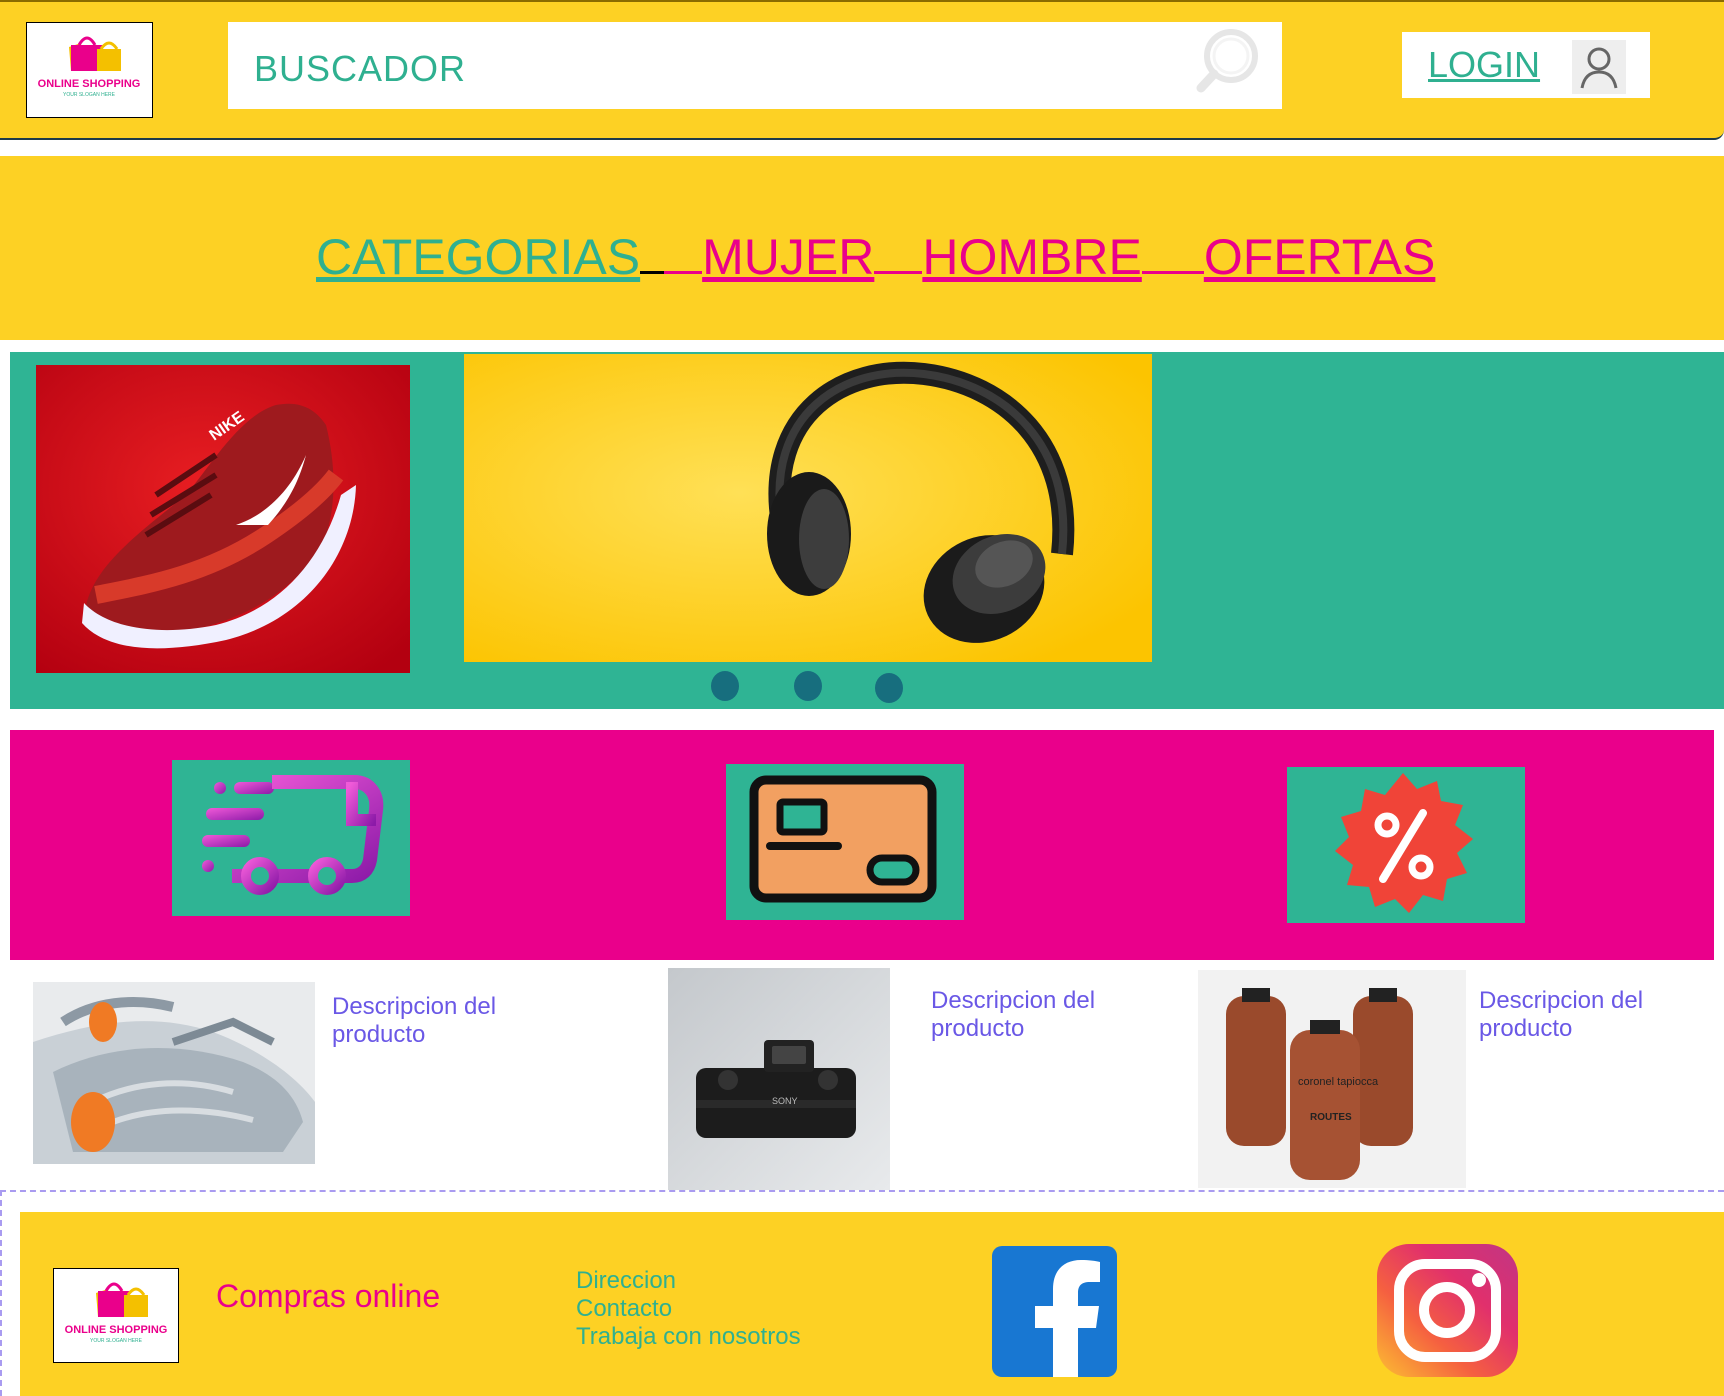 This screenshot has width=1724, height=1396. I want to click on carousel-slide-headphones, so click(808, 508).